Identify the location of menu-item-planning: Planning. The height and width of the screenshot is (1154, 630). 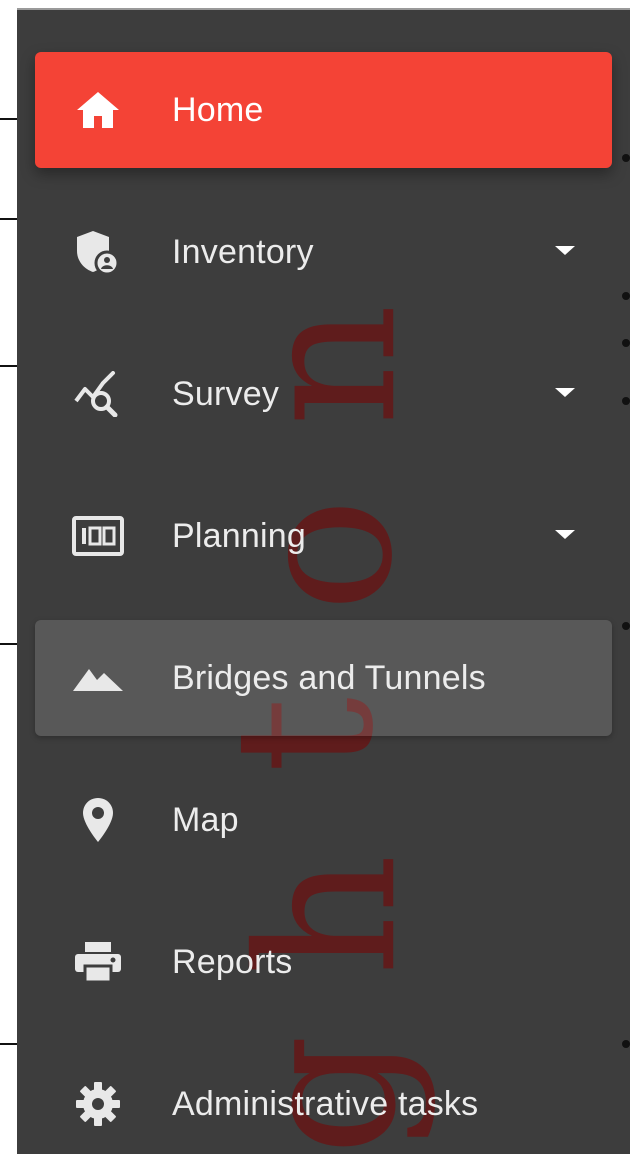
(323, 536).